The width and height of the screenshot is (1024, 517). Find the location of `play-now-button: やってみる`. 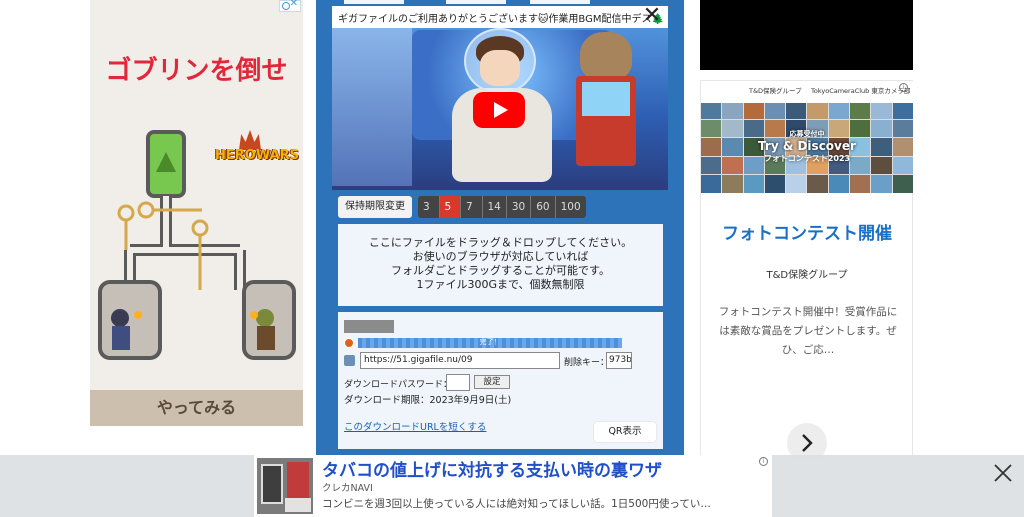

play-now-button: やってみる is located at coordinates (196, 408).